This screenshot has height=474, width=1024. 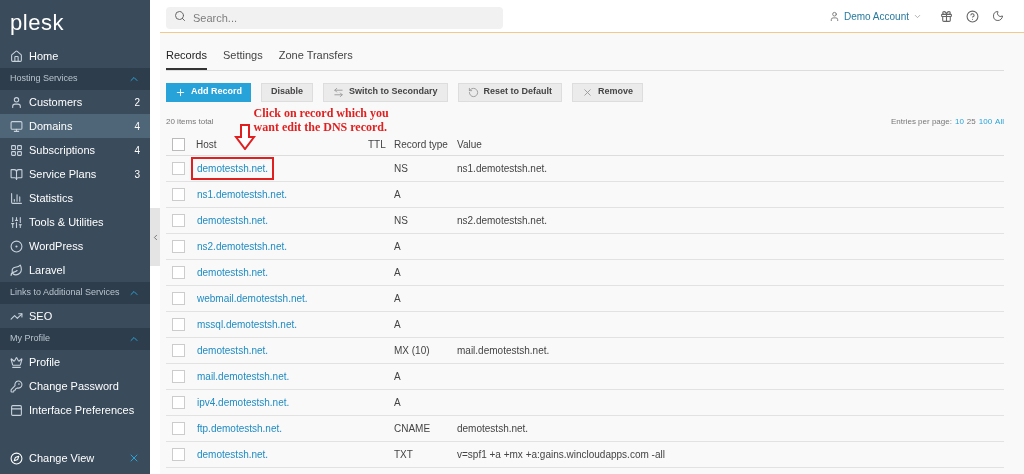 I want to click on section-header: Links to Additional Services, so click(x=75, y=293).